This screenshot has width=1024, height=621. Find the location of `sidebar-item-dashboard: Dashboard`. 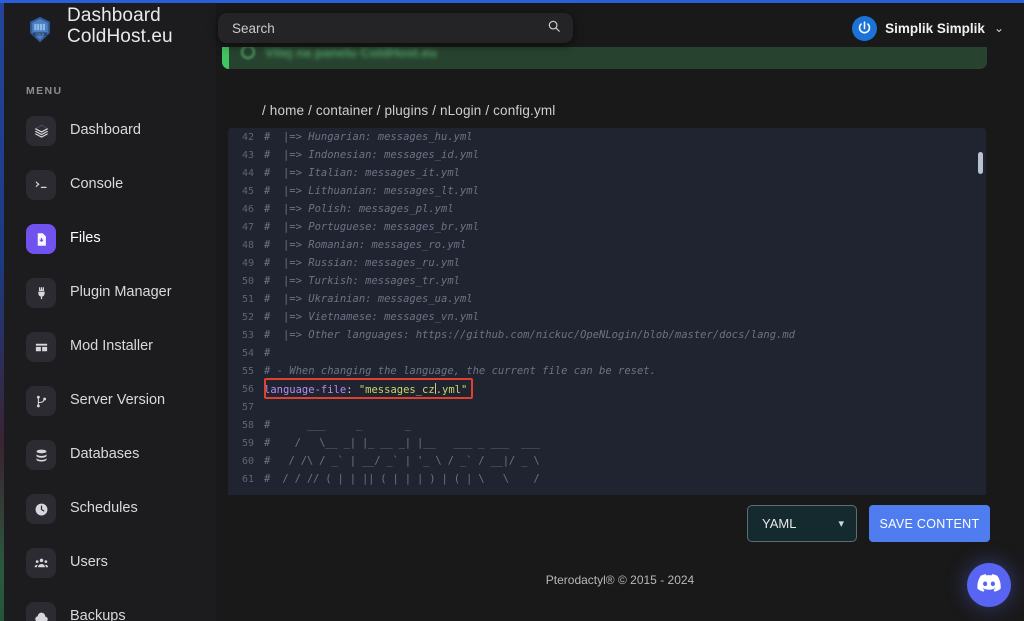

sidebar-item-dashboard: Dashboard is located at coordinates (110, 131).